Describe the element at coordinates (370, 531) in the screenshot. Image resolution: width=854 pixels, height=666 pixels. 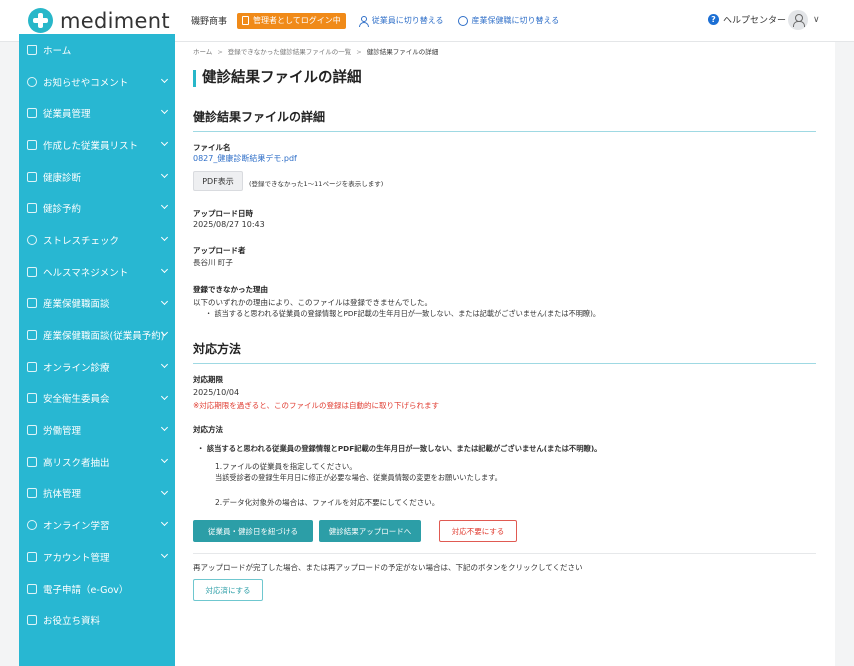
I see `upload-result-button: 健診結果アップロードへ` at that location.